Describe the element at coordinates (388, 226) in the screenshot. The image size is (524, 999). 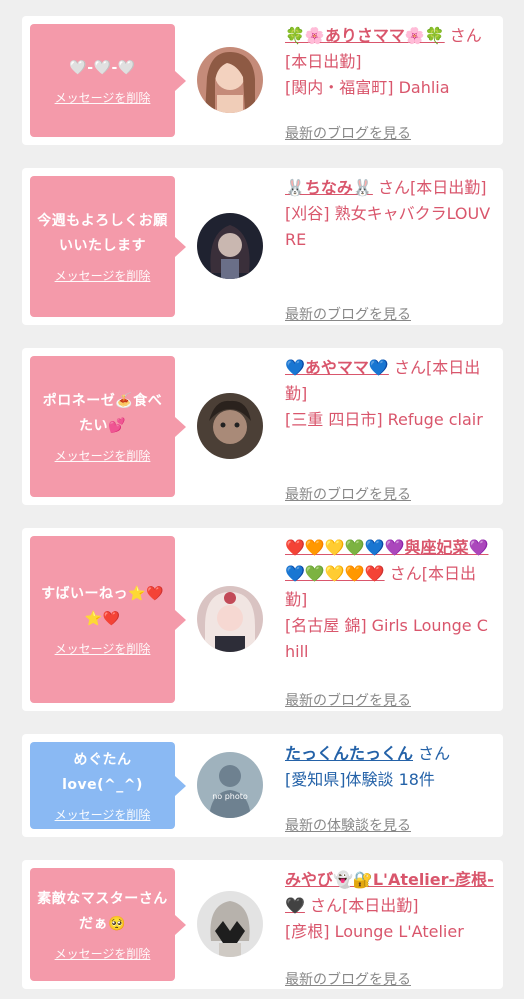
I see `store-label: [刈谷] 熟女キャバクラLOUVRE` at that location.